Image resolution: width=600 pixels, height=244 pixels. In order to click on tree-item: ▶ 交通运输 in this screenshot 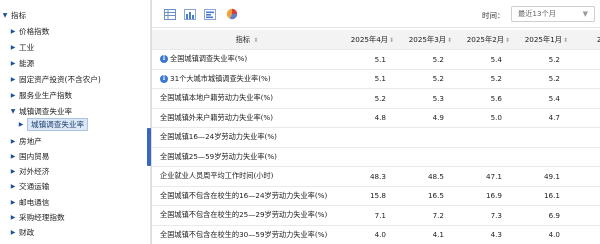, I will do `click(29, 186)`.